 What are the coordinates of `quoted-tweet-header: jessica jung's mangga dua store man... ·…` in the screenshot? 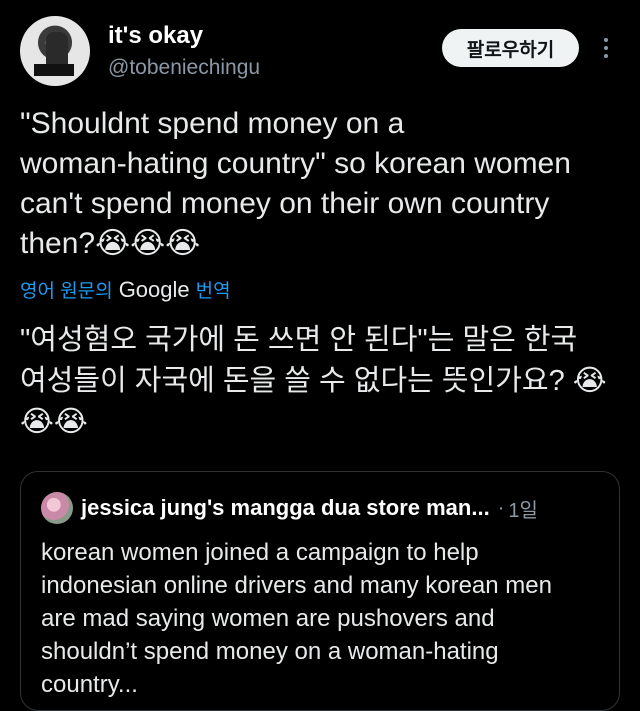 It's located at (320, 508).